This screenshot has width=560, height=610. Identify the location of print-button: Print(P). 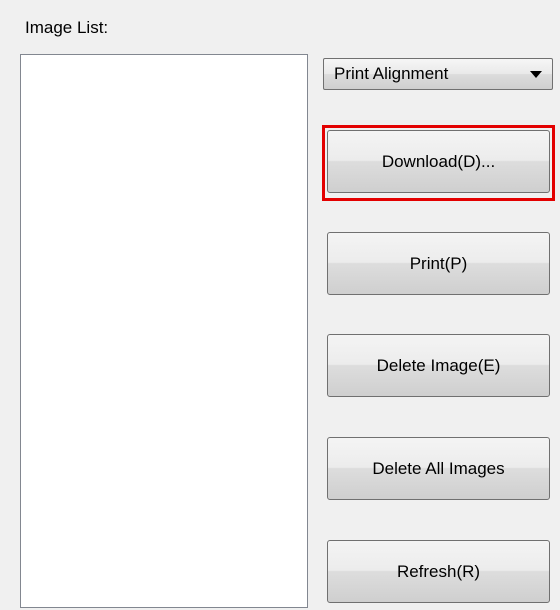
(438, 263).